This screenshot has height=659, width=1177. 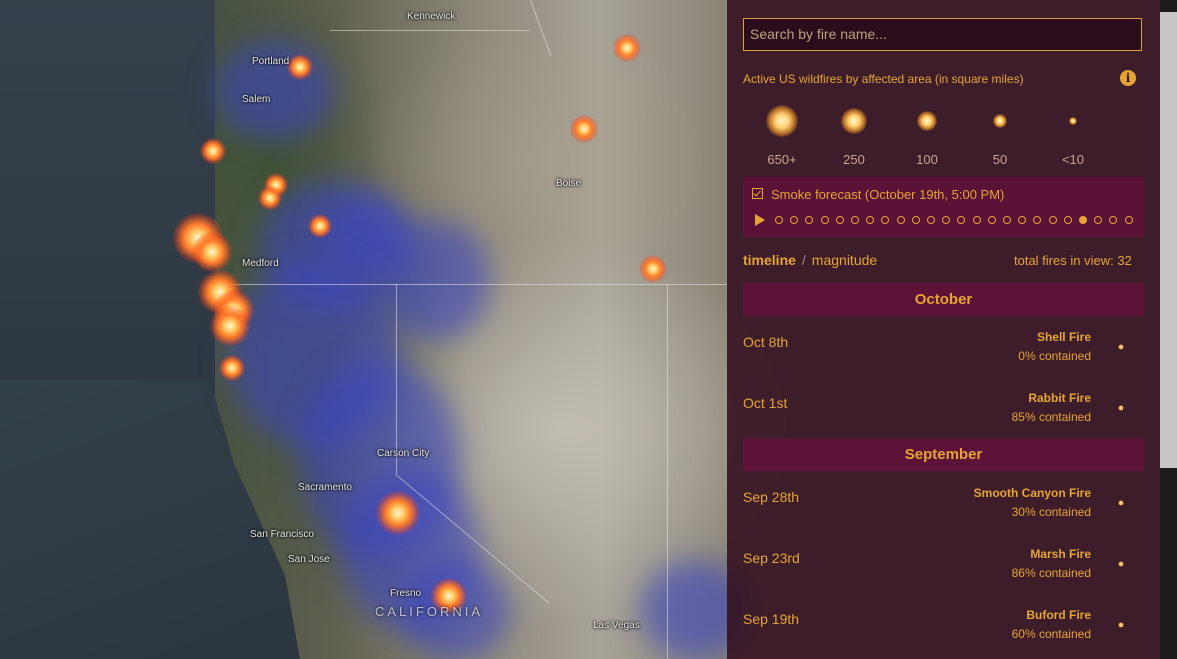 I want to click on month-header: October, so click(x=943, y=299).